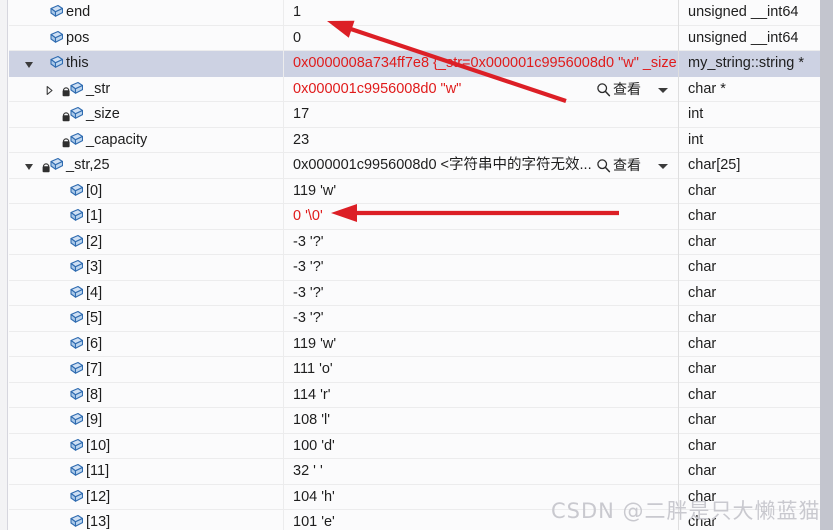 Image resolution: width=833 pixels, height=530 pixels. What do you see at coordinates (702, 496) in the screenshot?
I see `variable-type-text: char` at bounding box center [702, 496].